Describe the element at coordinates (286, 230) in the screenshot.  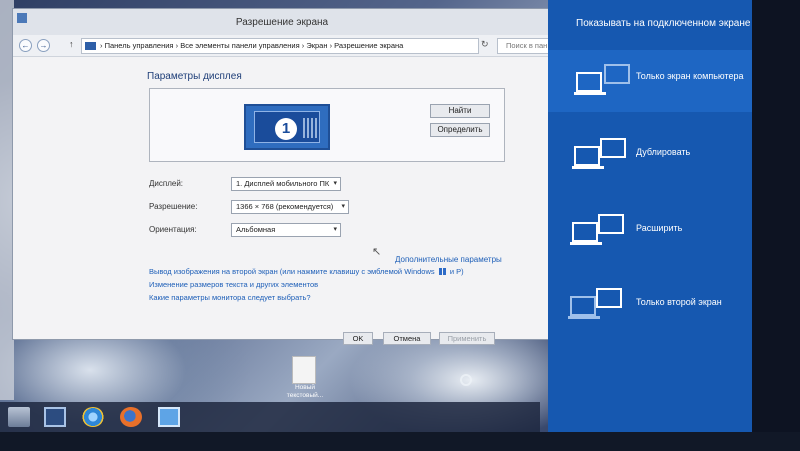
I see `orientation-select: Альбомная ▾` at that location.